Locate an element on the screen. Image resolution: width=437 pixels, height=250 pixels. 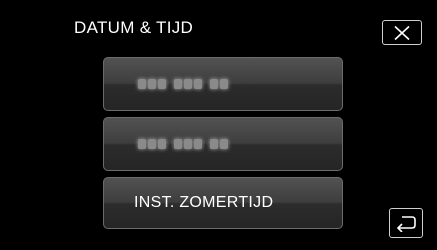
daylight-saving-button: INST. ZOMERTIJD is located at coordinates (223, 203).